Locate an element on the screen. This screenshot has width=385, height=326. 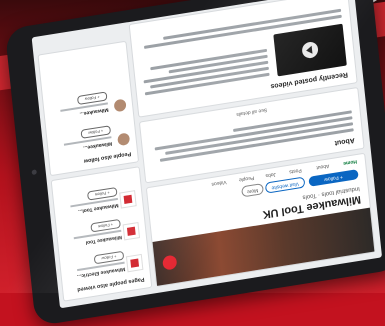
about-title: About is located at coordinates (345, 141).